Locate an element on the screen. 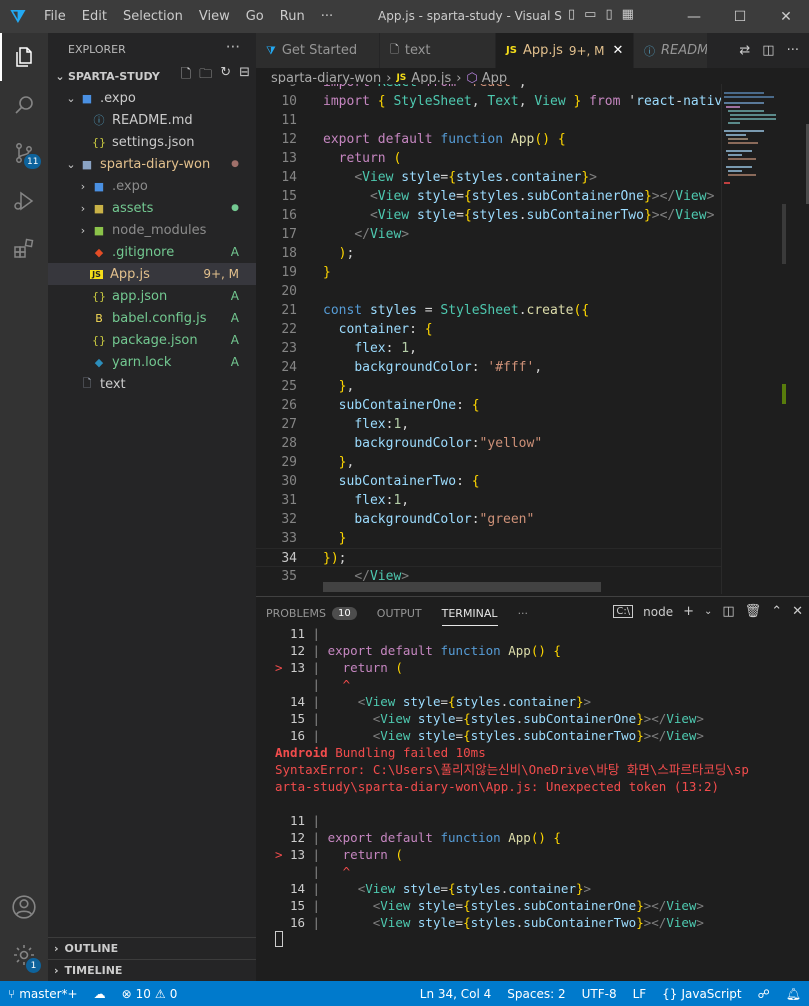 This screenshot has height=1006, width=809. terminal-line-number: 11 is located at coordinates (297, 633).